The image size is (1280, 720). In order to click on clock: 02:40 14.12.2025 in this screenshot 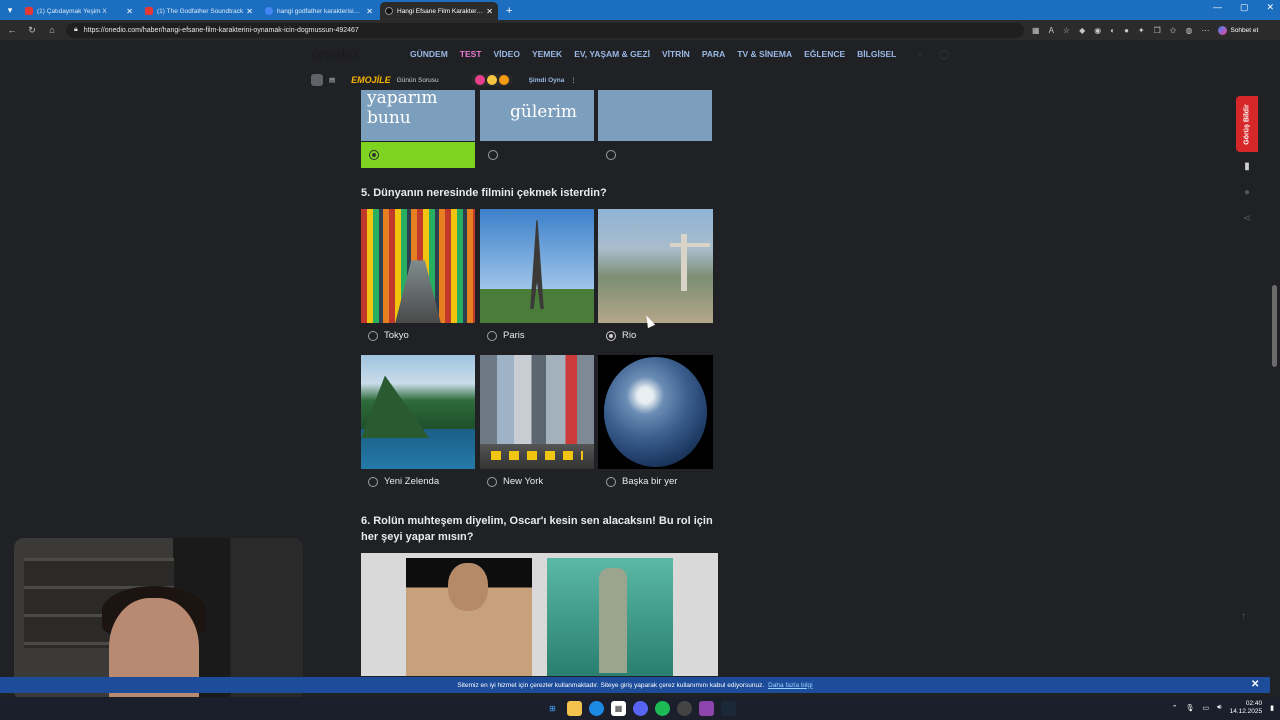, I will do `click(1246, 708)`.